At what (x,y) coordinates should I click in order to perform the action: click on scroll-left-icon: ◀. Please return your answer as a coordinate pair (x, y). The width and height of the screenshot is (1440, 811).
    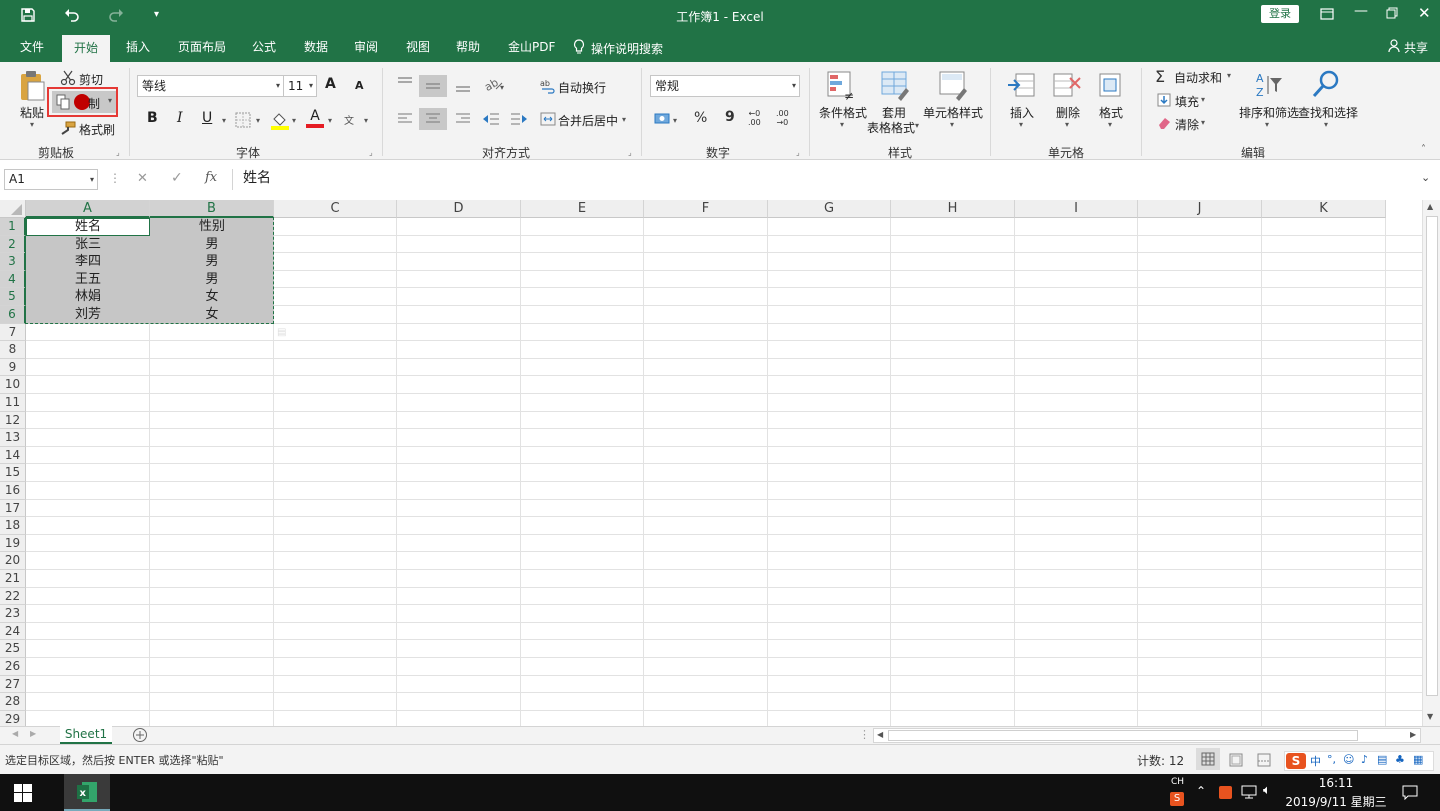
    Looking at the image, I should click on (880, 734).